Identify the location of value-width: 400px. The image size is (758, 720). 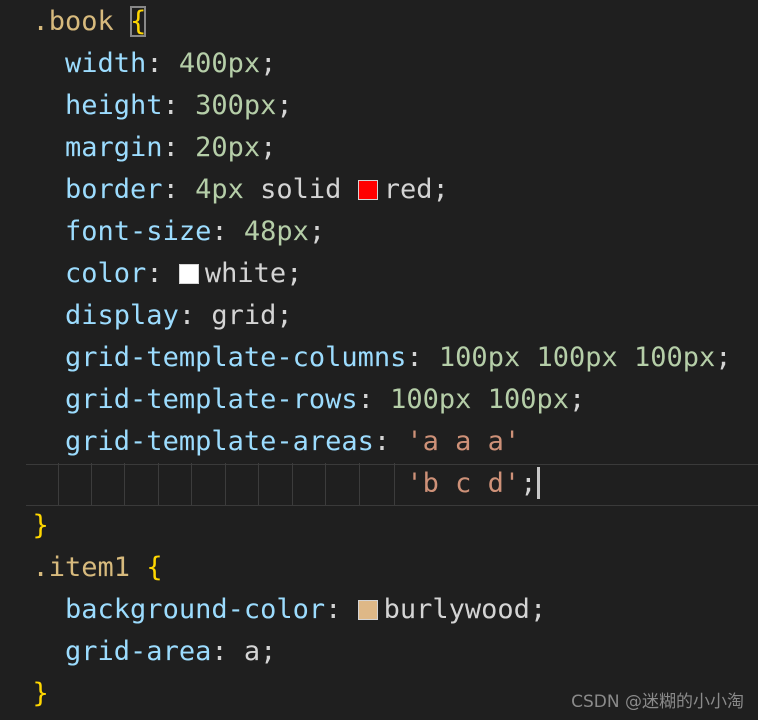
(219, 63).